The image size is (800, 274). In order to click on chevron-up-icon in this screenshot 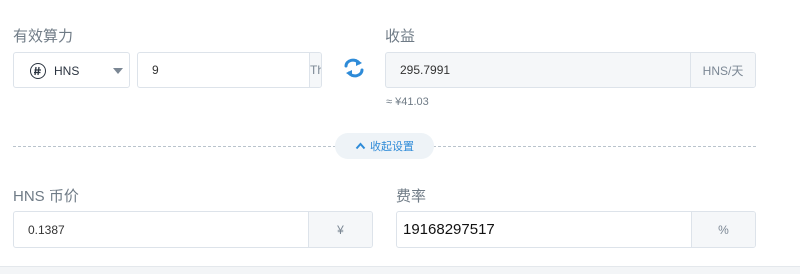, I will do `click(360, 146)`.